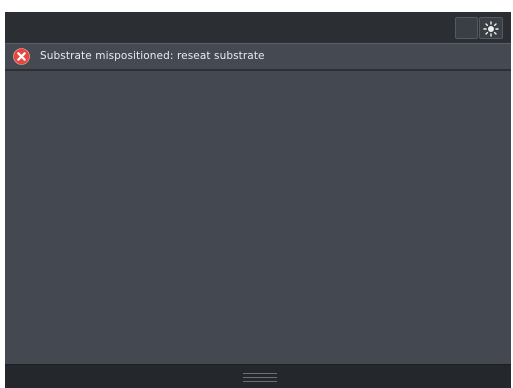 This screenshot has width=513, height=388. What do you see at coordinates (258, 27) in the screenshot?
I see `top-bar` at bounding box center [258, 27].